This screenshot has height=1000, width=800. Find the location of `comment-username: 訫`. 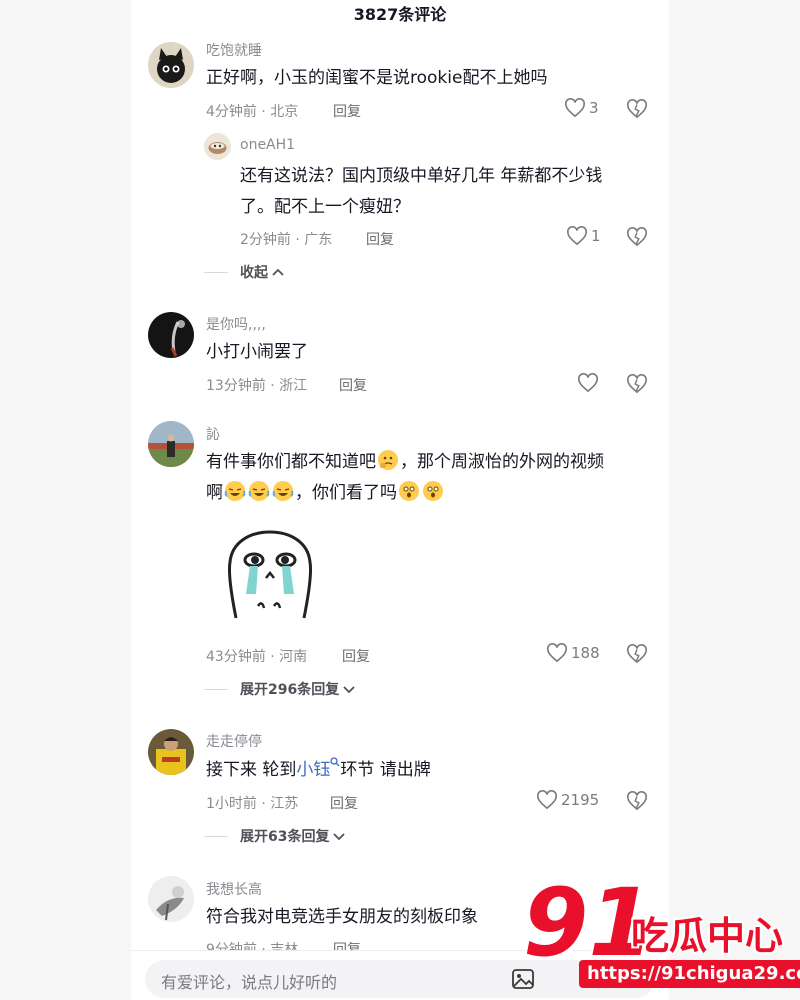

comment-username: 訫 is located at coordinates (213, 434).